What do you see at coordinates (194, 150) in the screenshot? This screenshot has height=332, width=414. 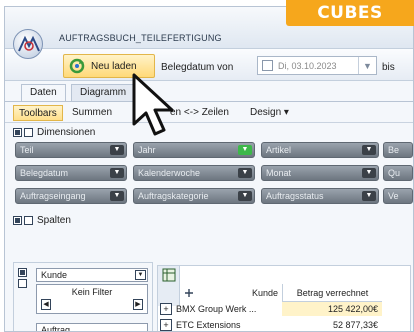 I see `dimension-chip-jahr: Jahr ▼` at bounding box center [194, 150].